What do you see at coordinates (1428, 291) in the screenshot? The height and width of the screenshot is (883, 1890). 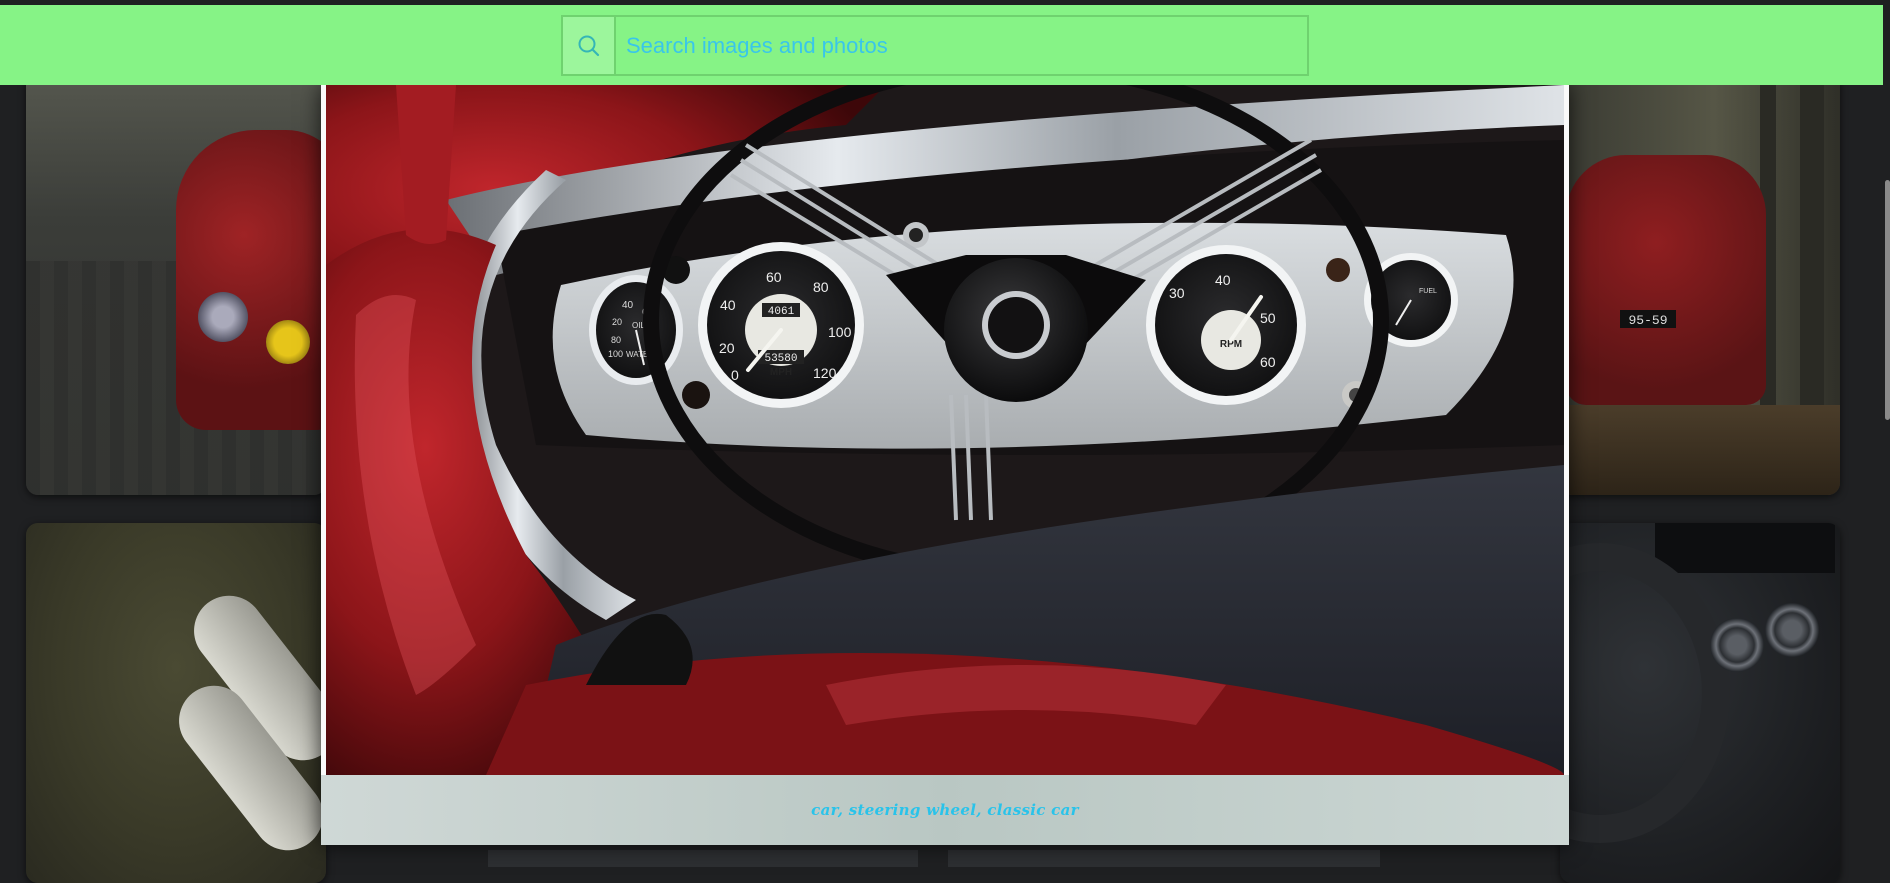 I see `fuel-label: FUEL` at bounding box center [1428, 291].